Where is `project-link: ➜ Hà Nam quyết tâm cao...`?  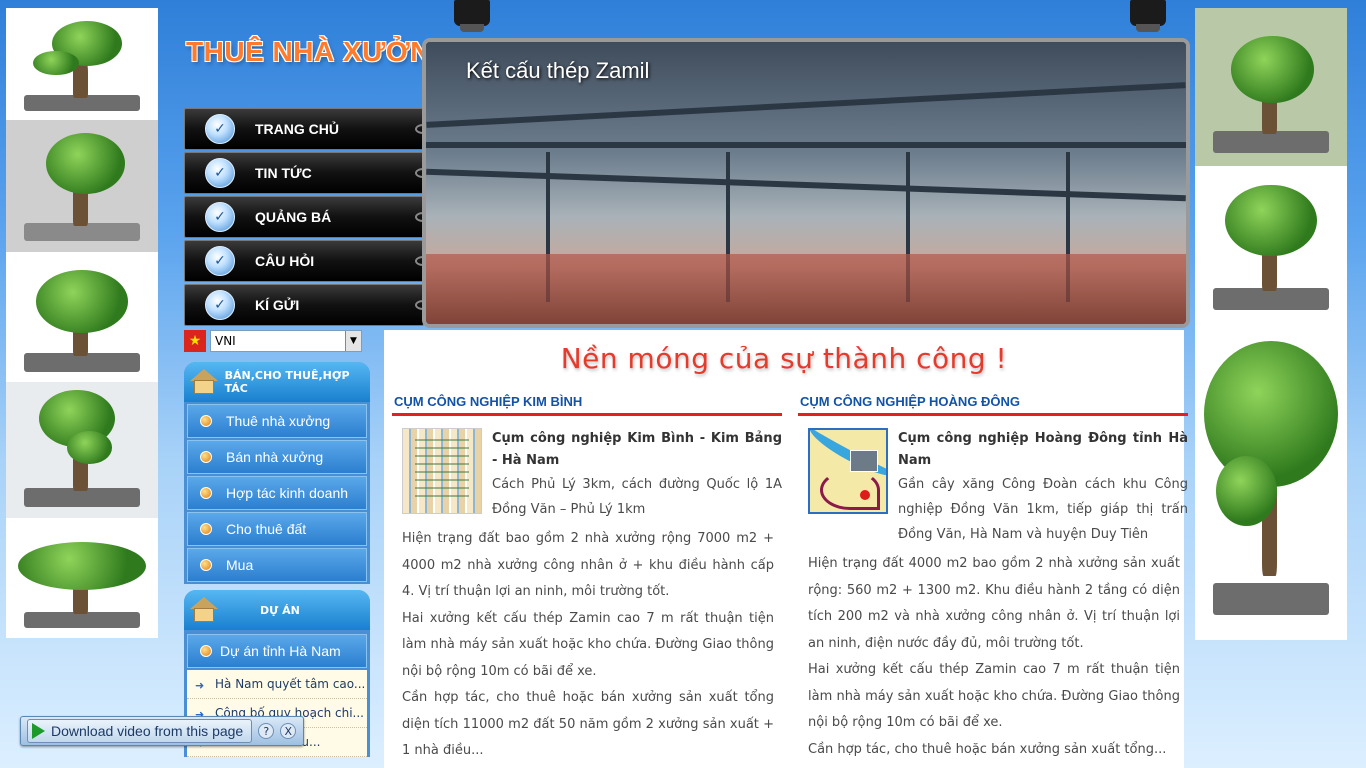
project-link: ➜ Hà Nam quyết tâm cao... is located at coordinates (277, 684).